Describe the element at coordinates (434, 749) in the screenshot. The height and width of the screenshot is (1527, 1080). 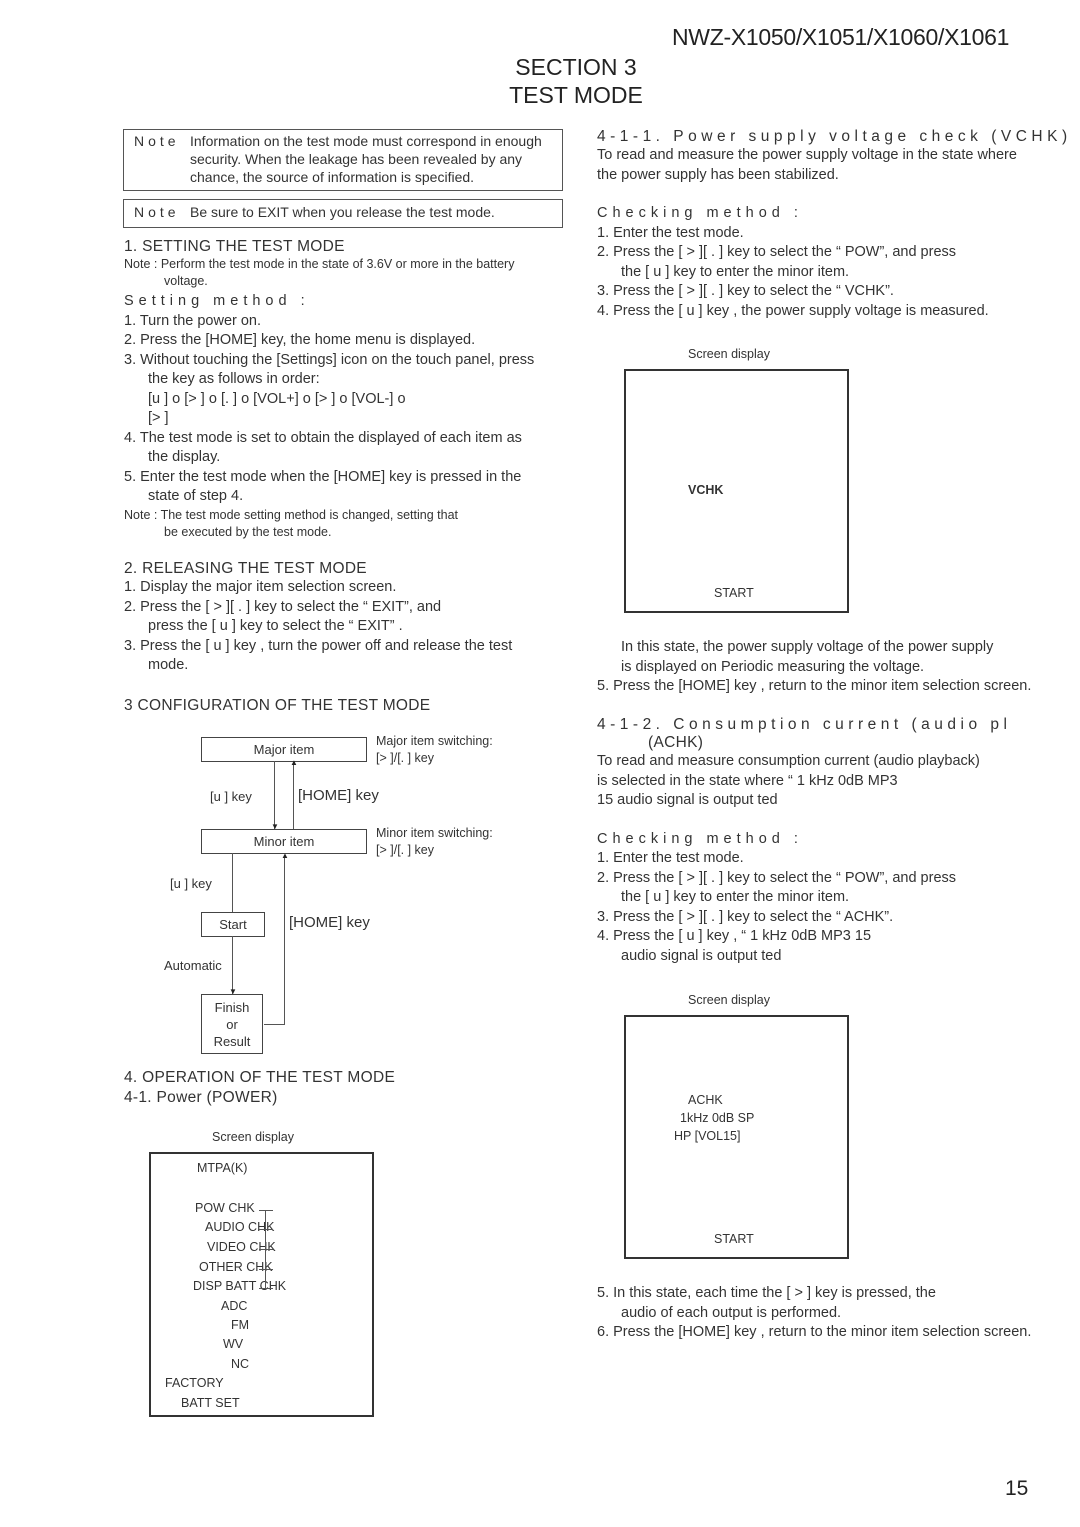
I see `major-switch-label: Major item switching: [> ]/[. ] key` at that location.